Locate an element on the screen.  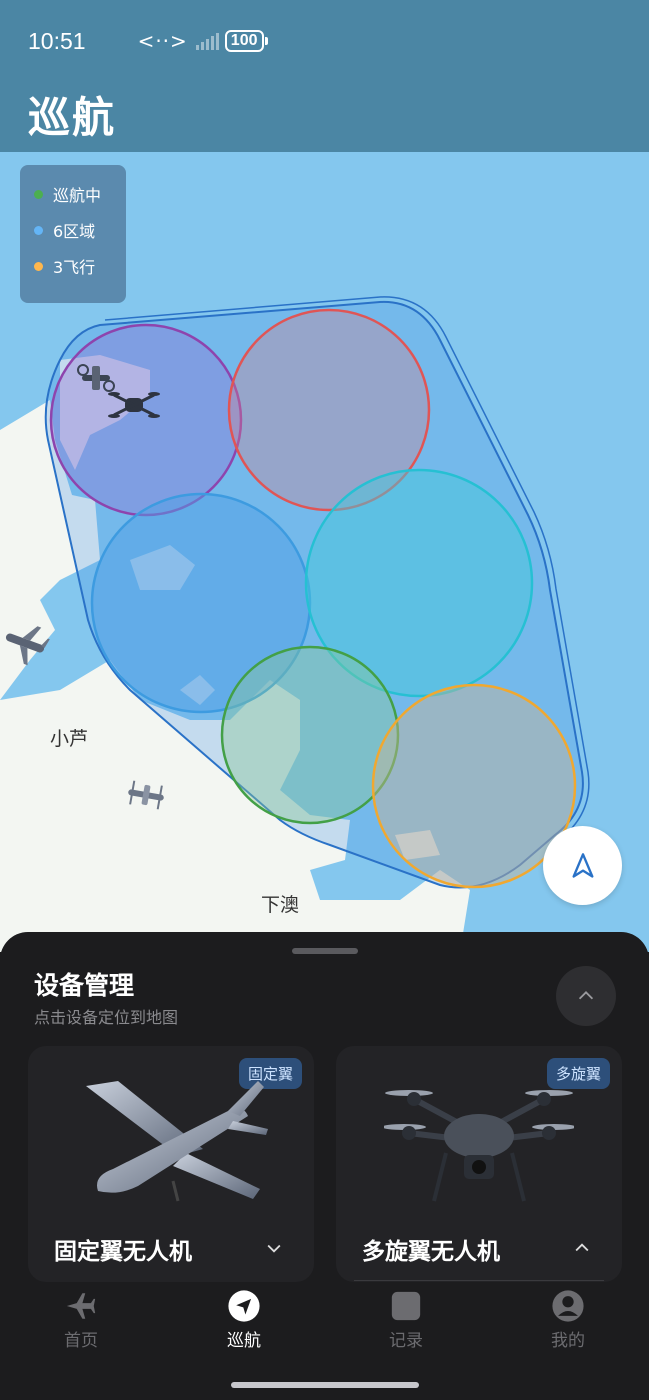
plane-icon is located at coordinates (81, 1306).